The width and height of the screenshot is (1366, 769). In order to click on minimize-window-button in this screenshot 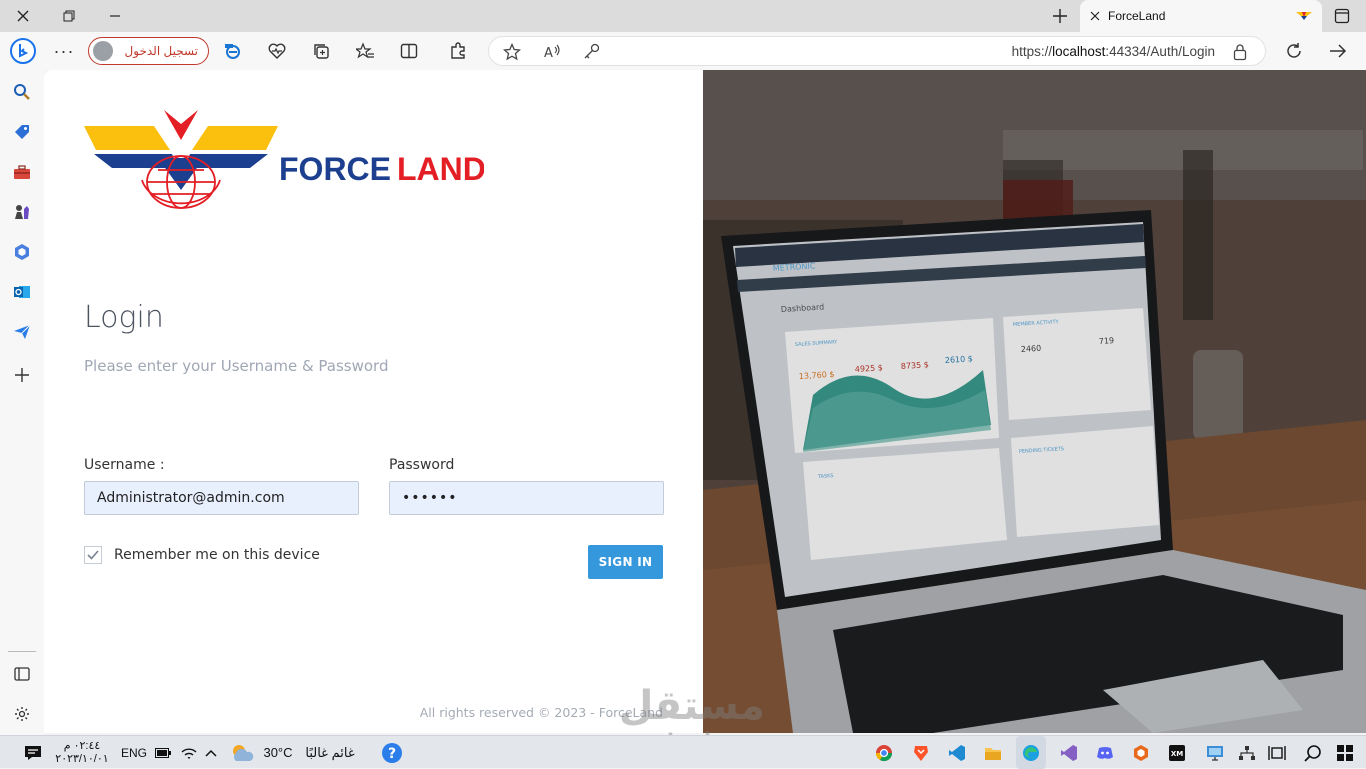, I will do `click(115, 16)`.